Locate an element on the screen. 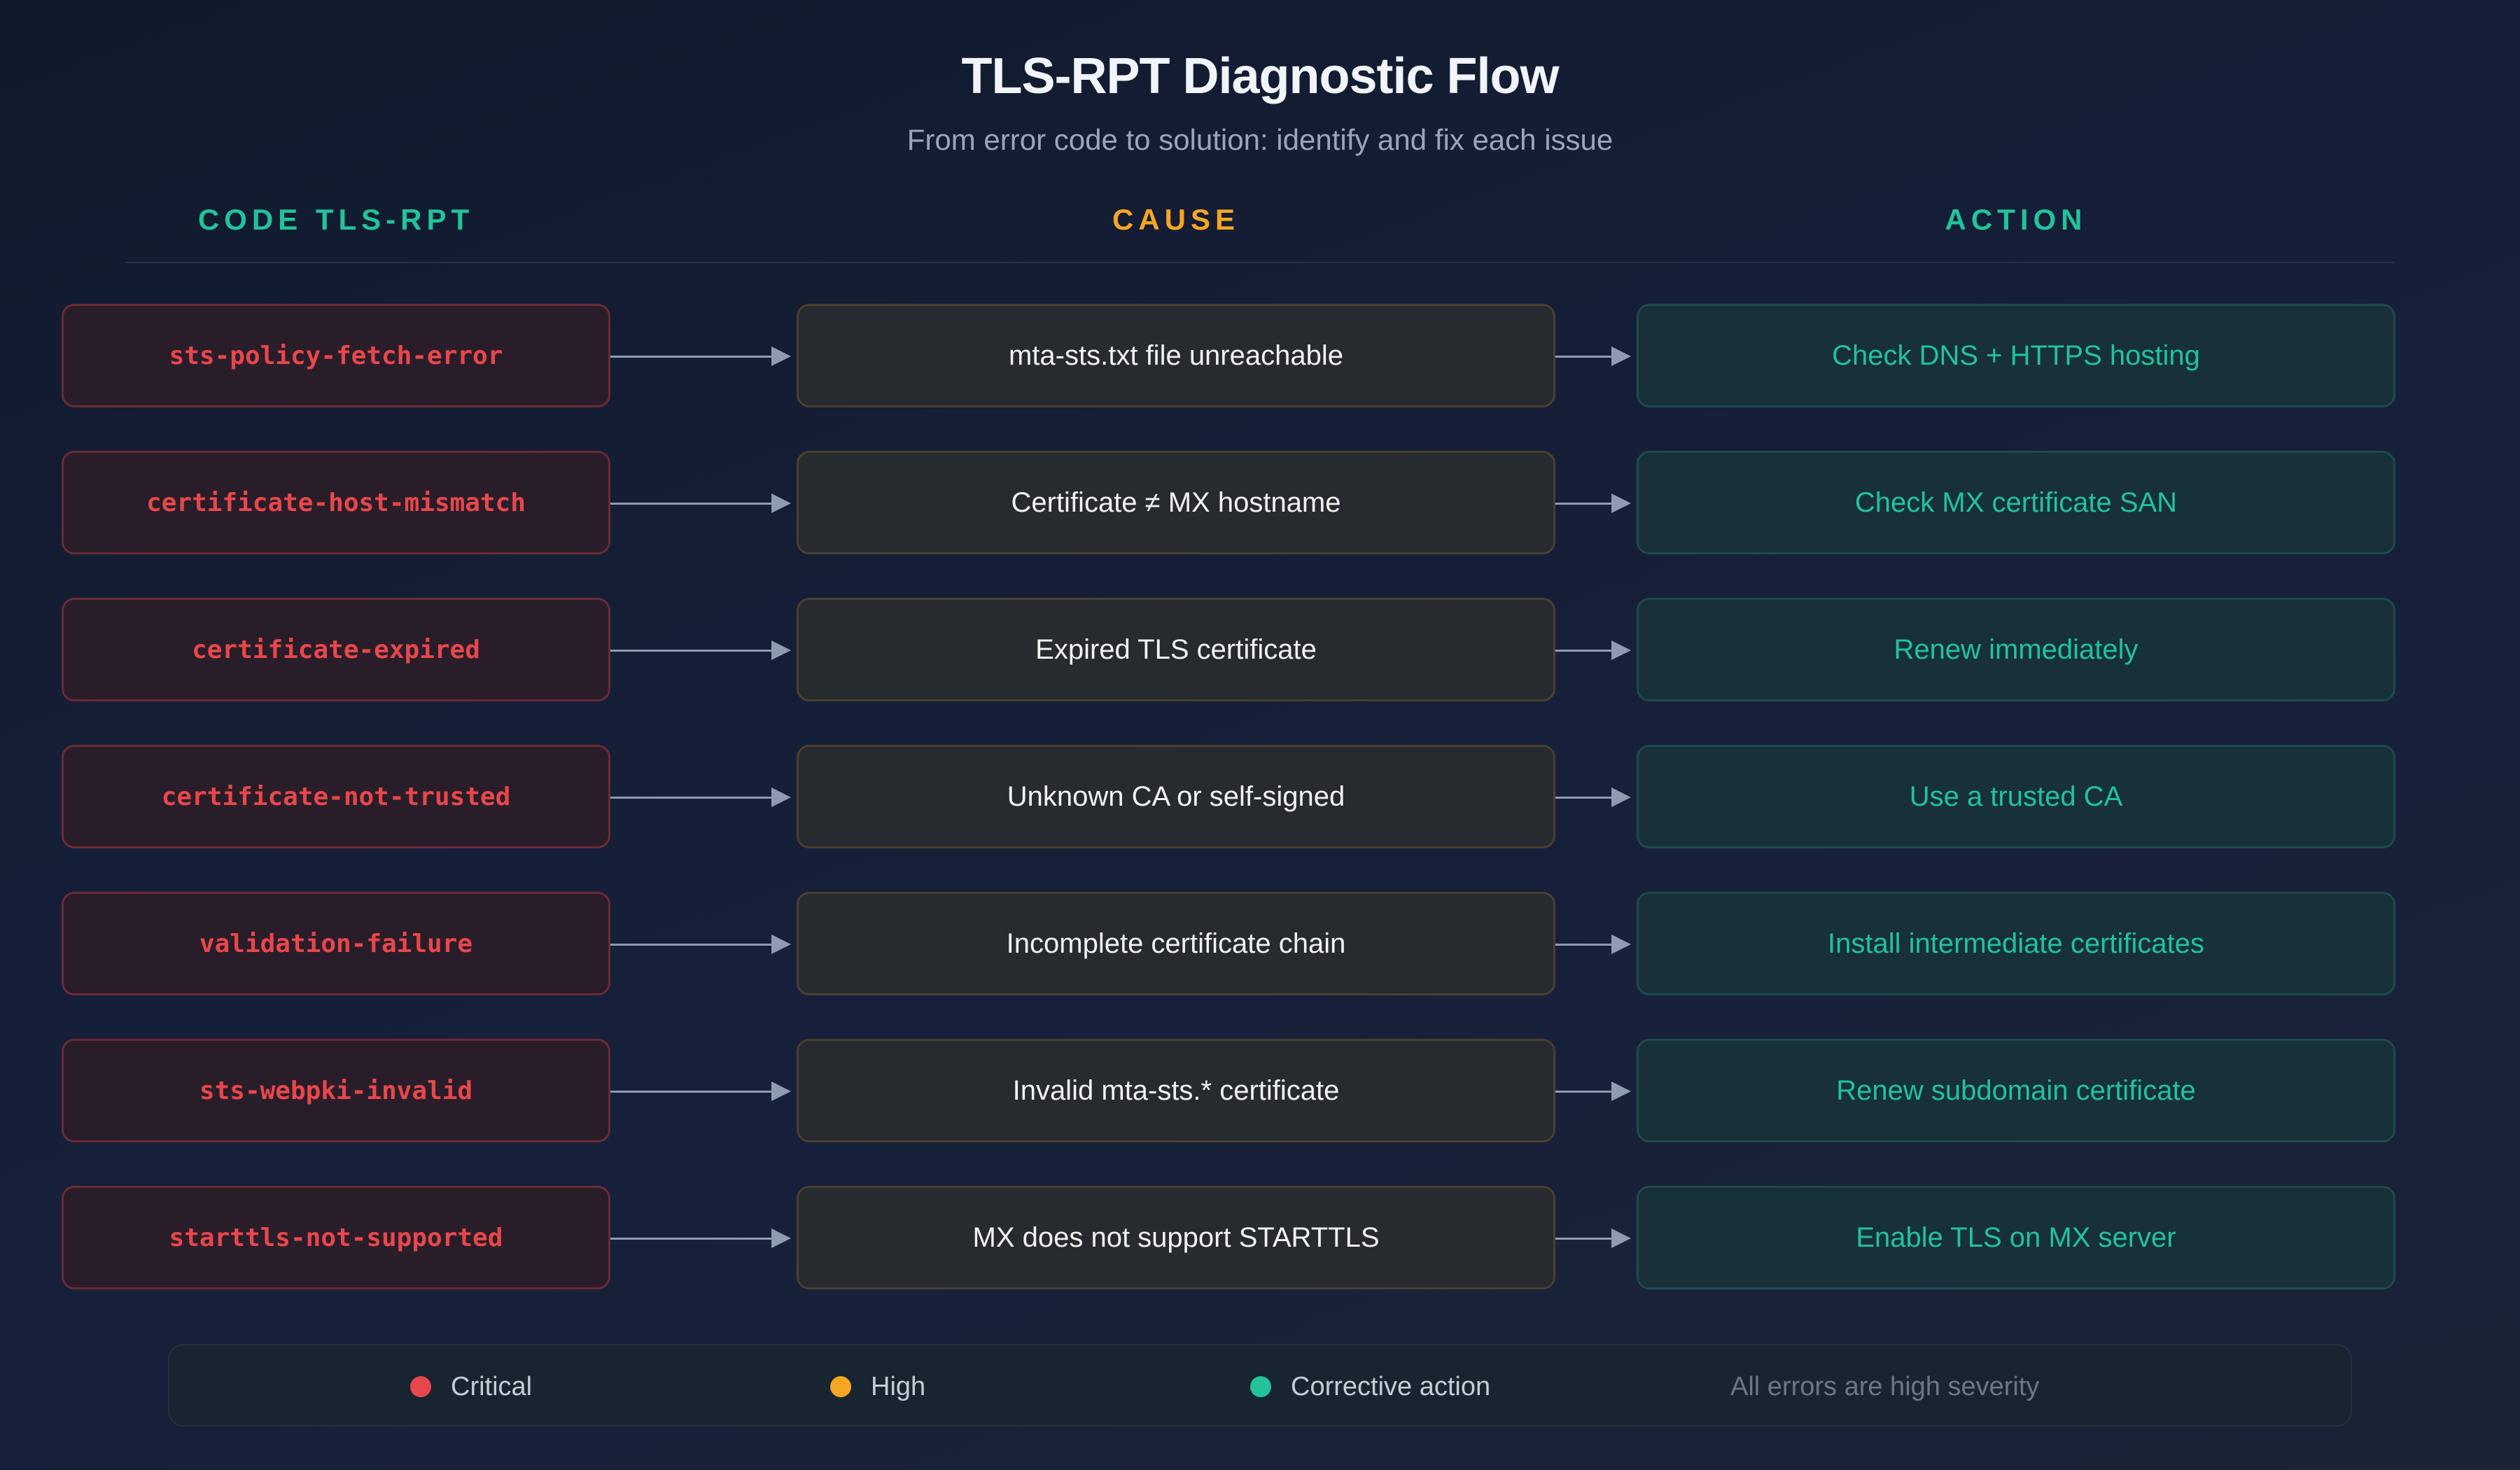  action-box: Enable TLS on MX server is located at coordinates (2016, 1237).